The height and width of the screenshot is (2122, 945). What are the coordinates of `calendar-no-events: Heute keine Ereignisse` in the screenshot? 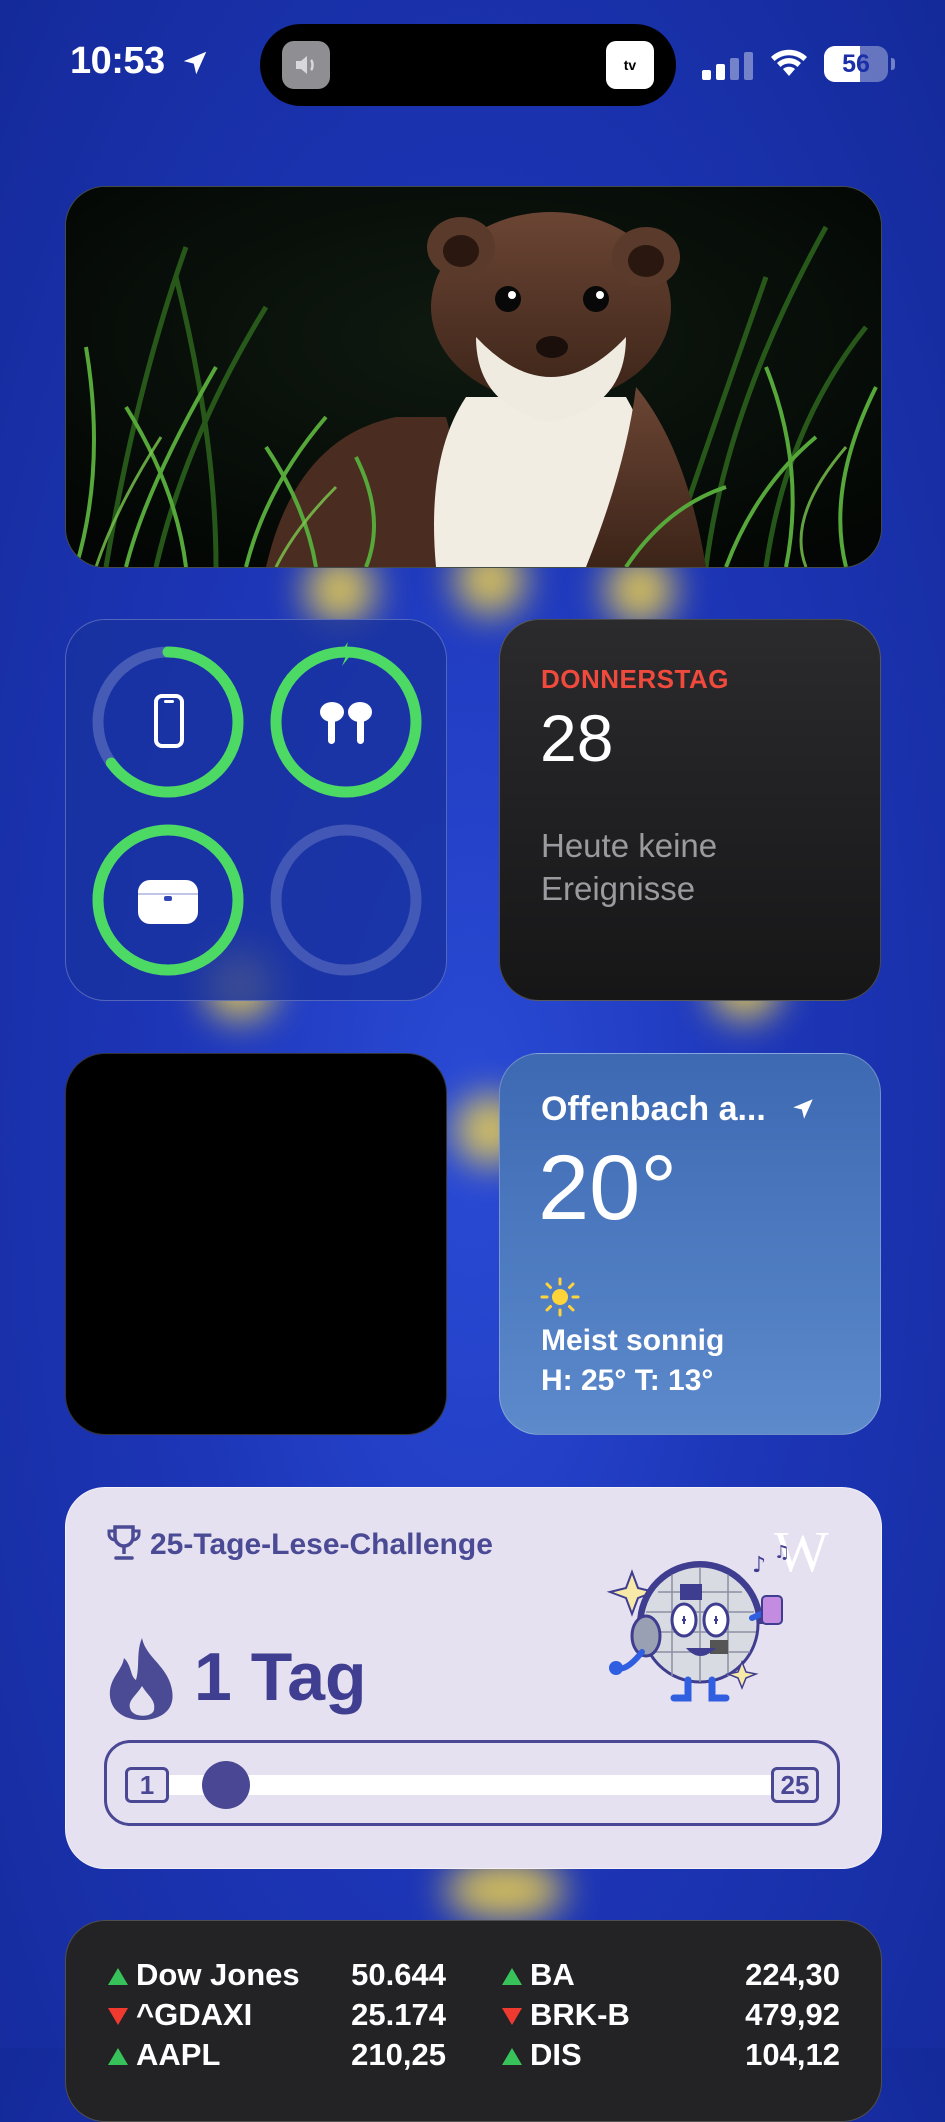 It's located at (629, 867).